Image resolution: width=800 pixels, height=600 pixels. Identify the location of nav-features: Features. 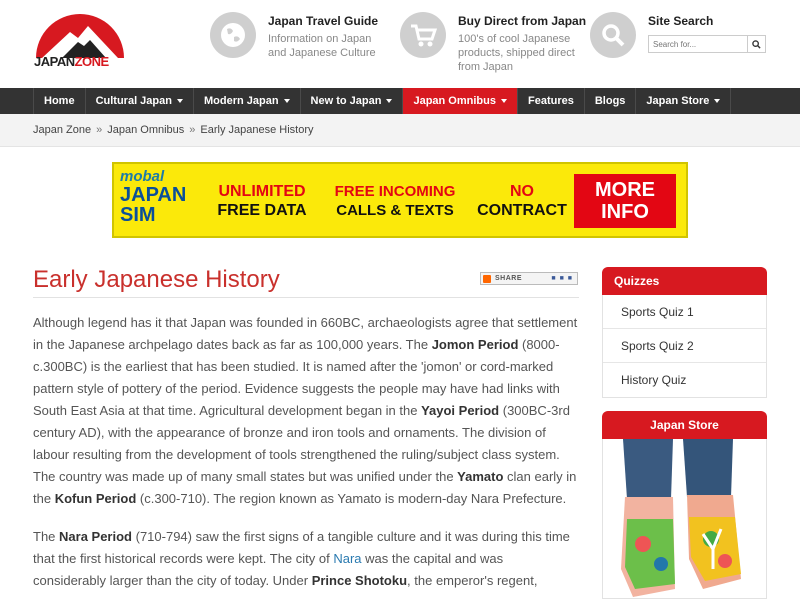
(551, 101).